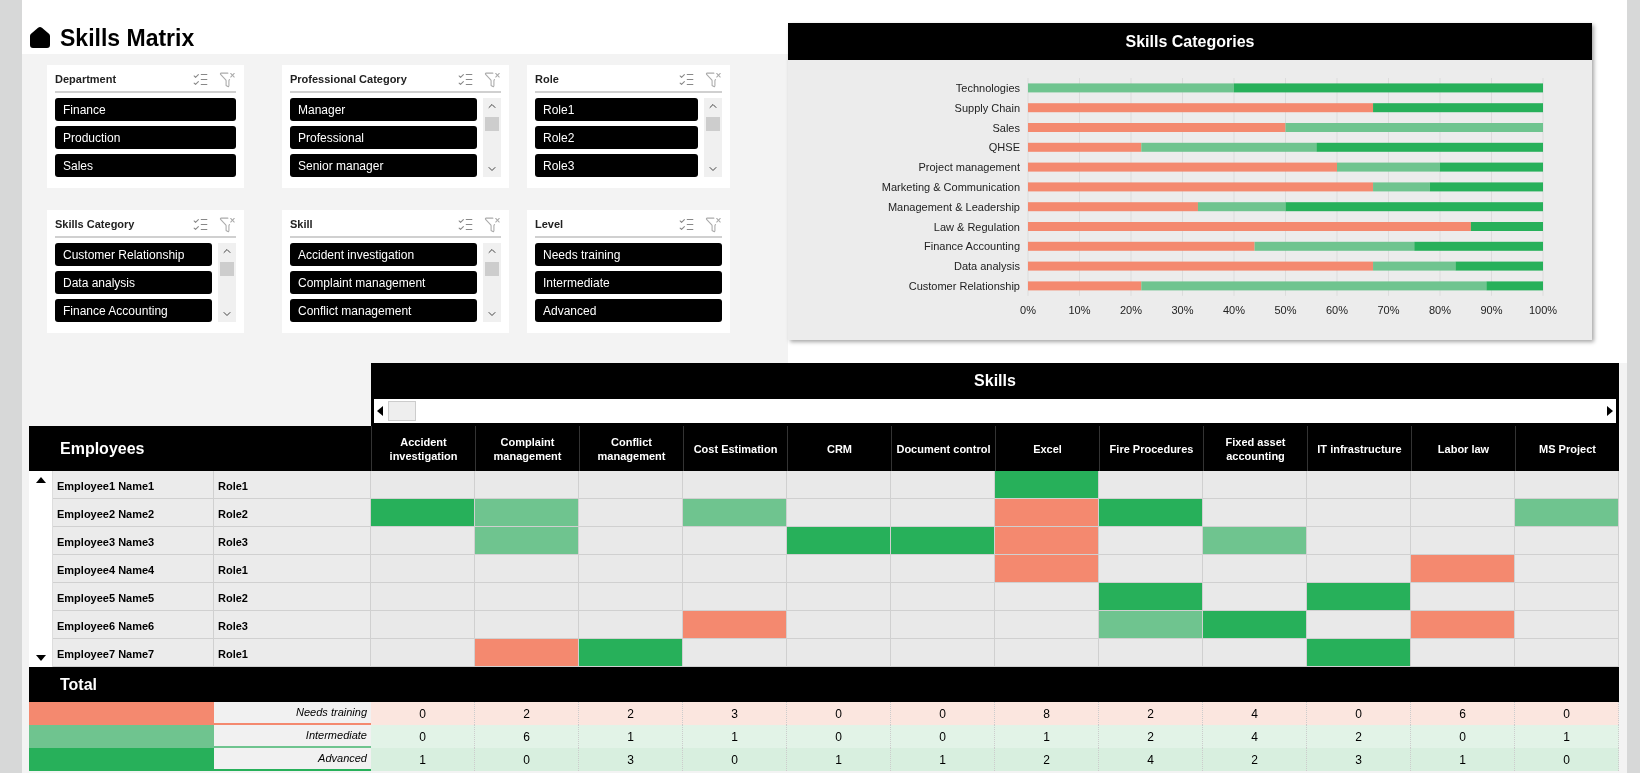  What do you see at coordinates (383, 137) in the screenshot?
I see `slicer-item: Professional` at bounding box center [383, 137].